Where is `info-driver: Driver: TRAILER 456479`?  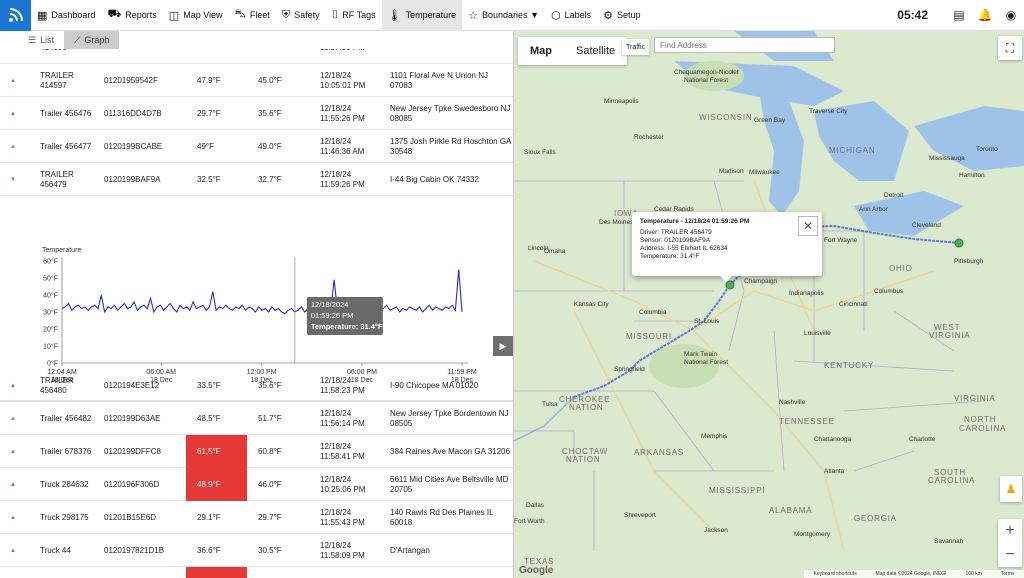
info-driver: Driver: TRAILER 456479 is located at coordinates (676, 232).